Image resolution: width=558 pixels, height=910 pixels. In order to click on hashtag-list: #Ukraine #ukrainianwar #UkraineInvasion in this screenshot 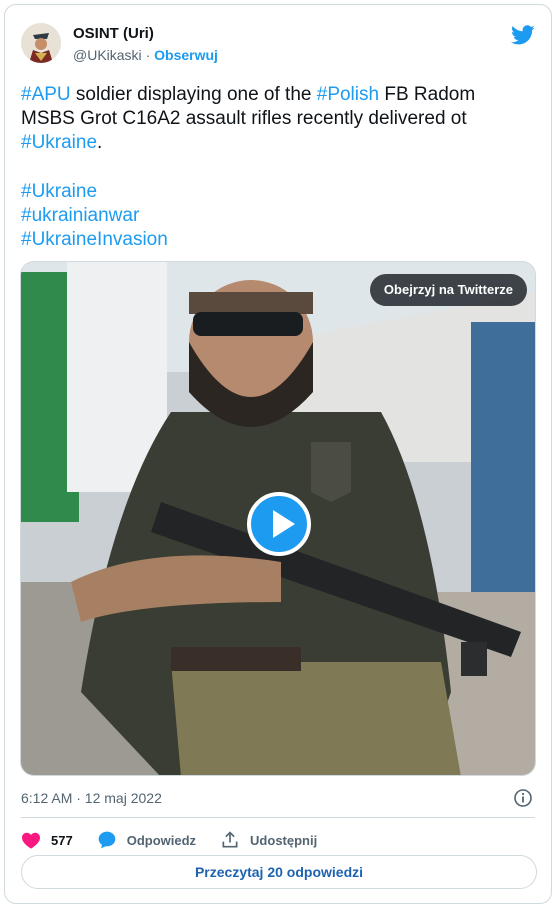, I will do `click(94, 216)`.